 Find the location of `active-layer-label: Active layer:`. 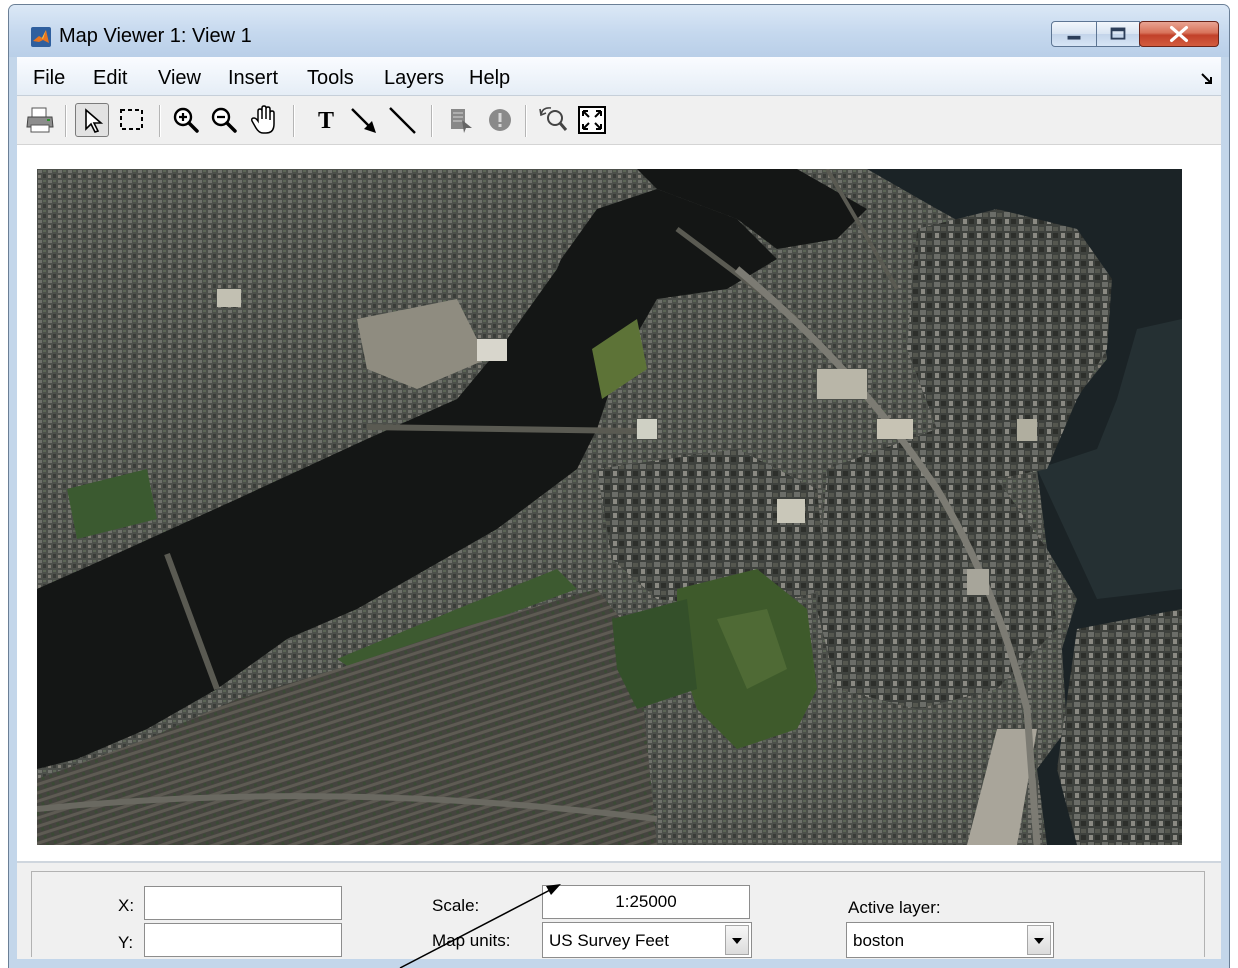

active-layer-label: Active layer: is located at coordinates (894, 907).